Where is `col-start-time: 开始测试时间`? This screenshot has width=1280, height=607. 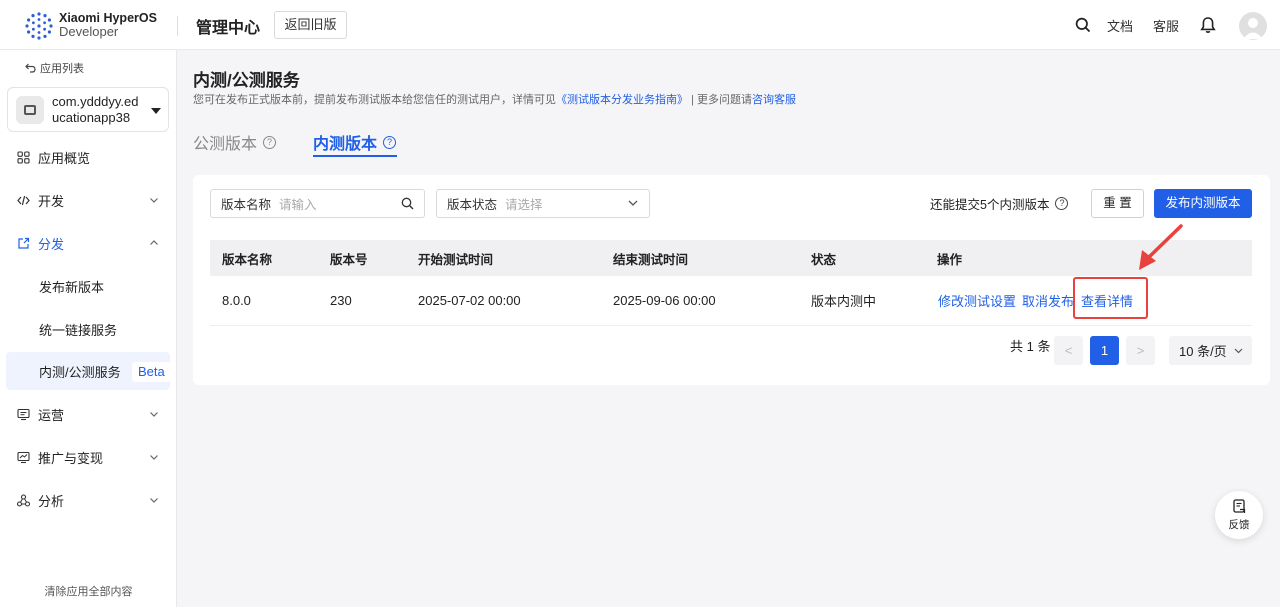
col-start-time: 开始测试时间 is located at coordinates (456, 259).